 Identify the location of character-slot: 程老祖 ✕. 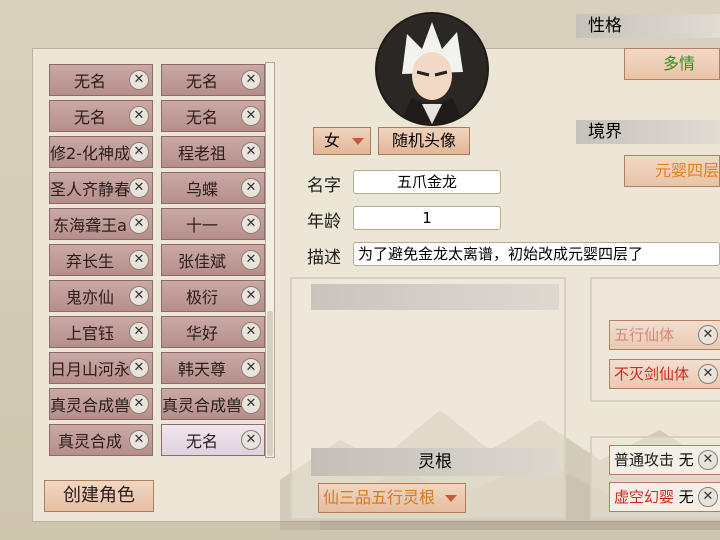
(213, 152).